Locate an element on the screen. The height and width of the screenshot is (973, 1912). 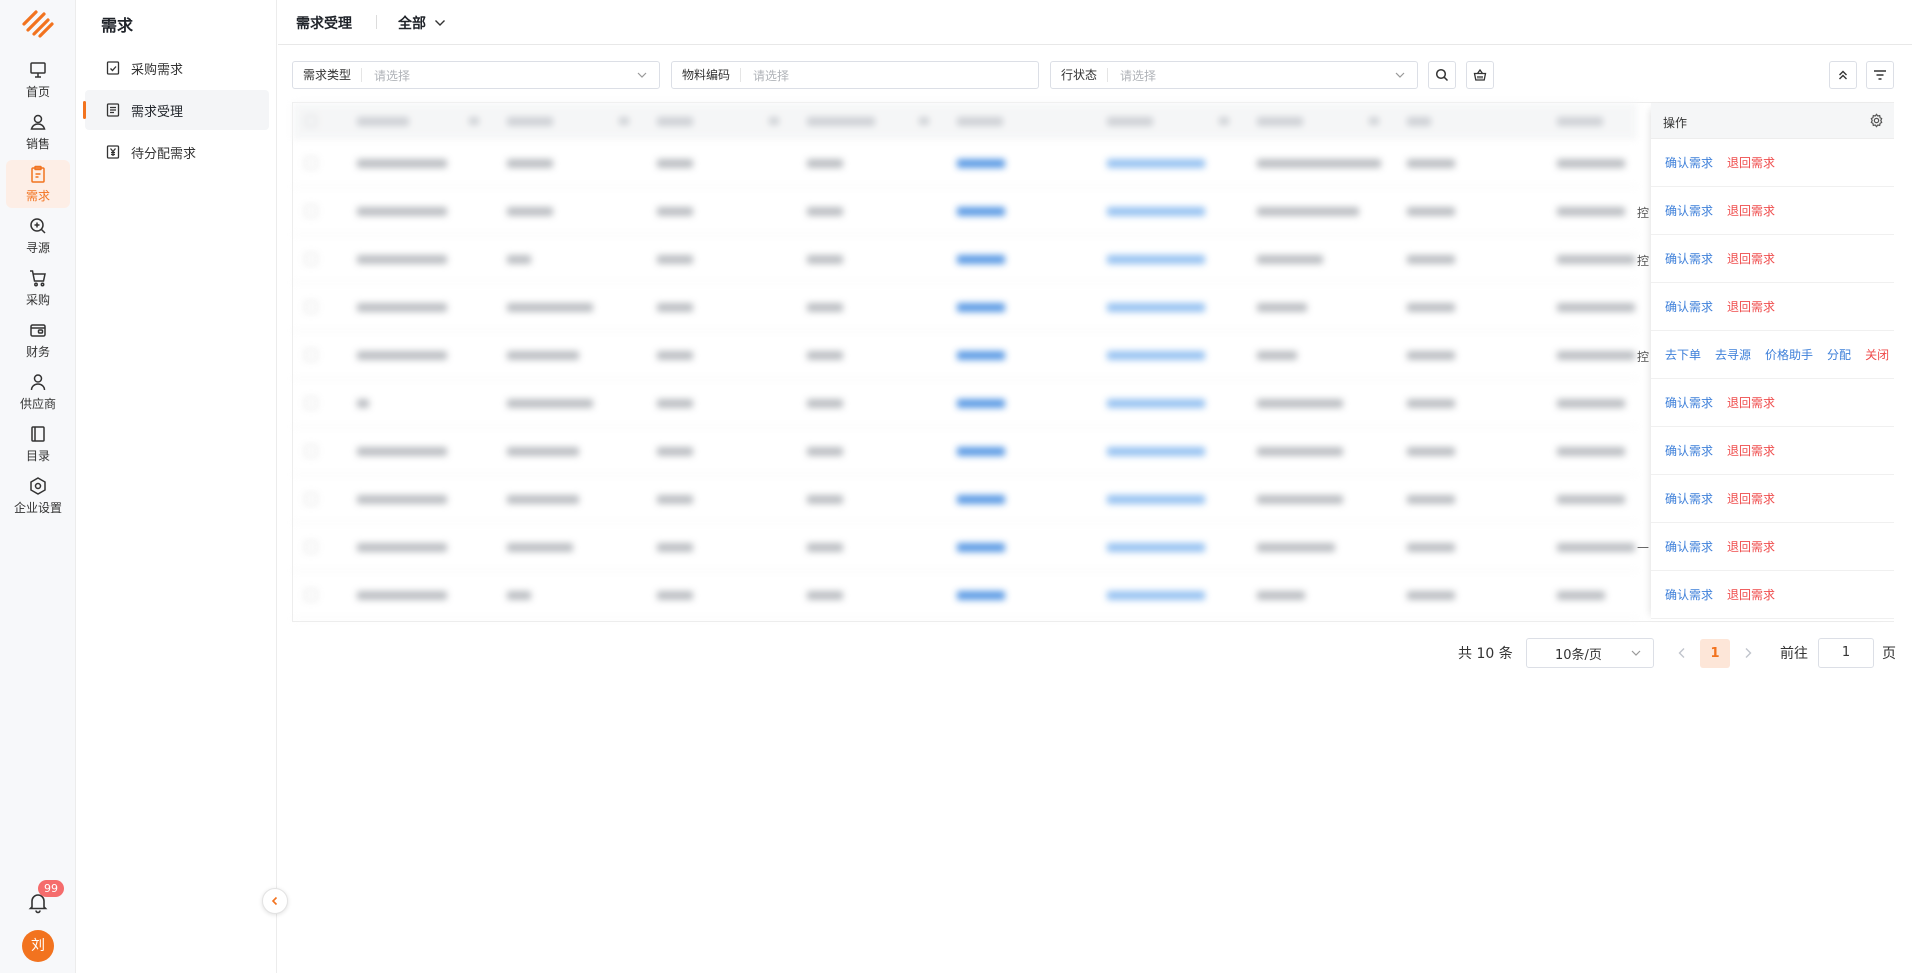
double-chevron-up-icon is located at coordinates (1843, 75).